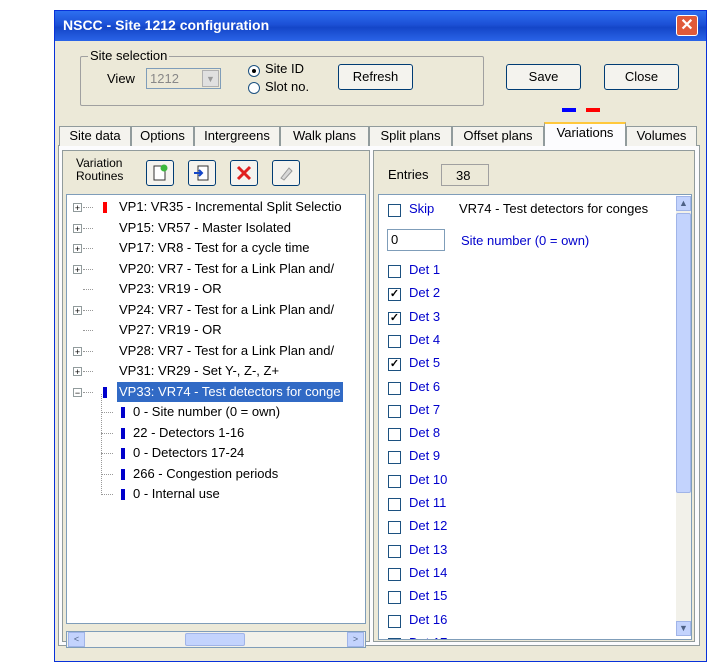  I want to click on tree-item-label: VP1: VR35 - Incremental Split Selectio, so click(230, 206).